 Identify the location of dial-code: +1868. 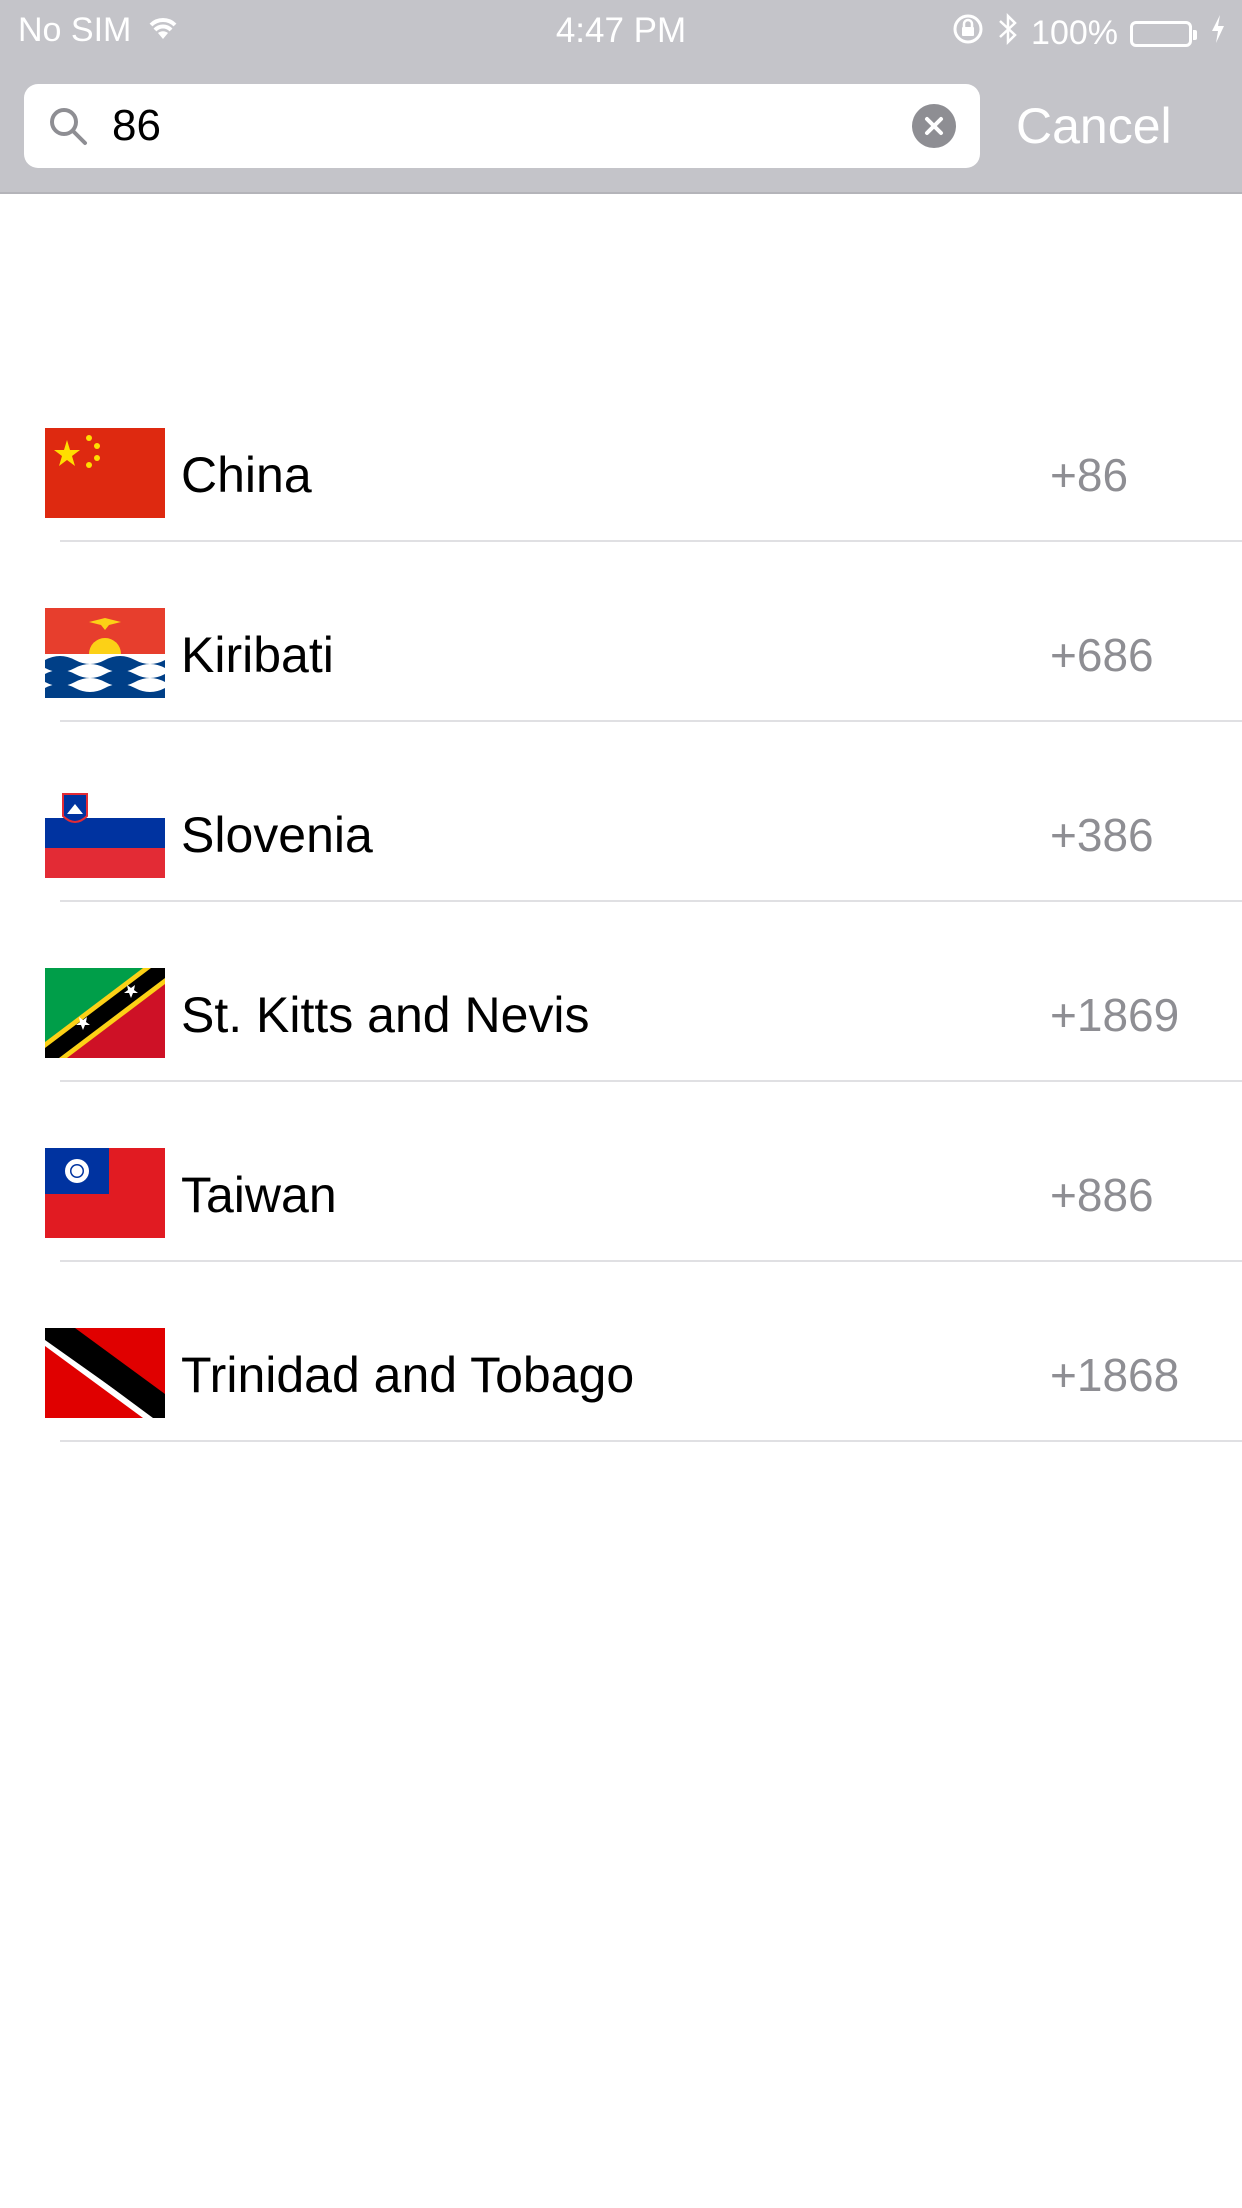
(1115, 1375).